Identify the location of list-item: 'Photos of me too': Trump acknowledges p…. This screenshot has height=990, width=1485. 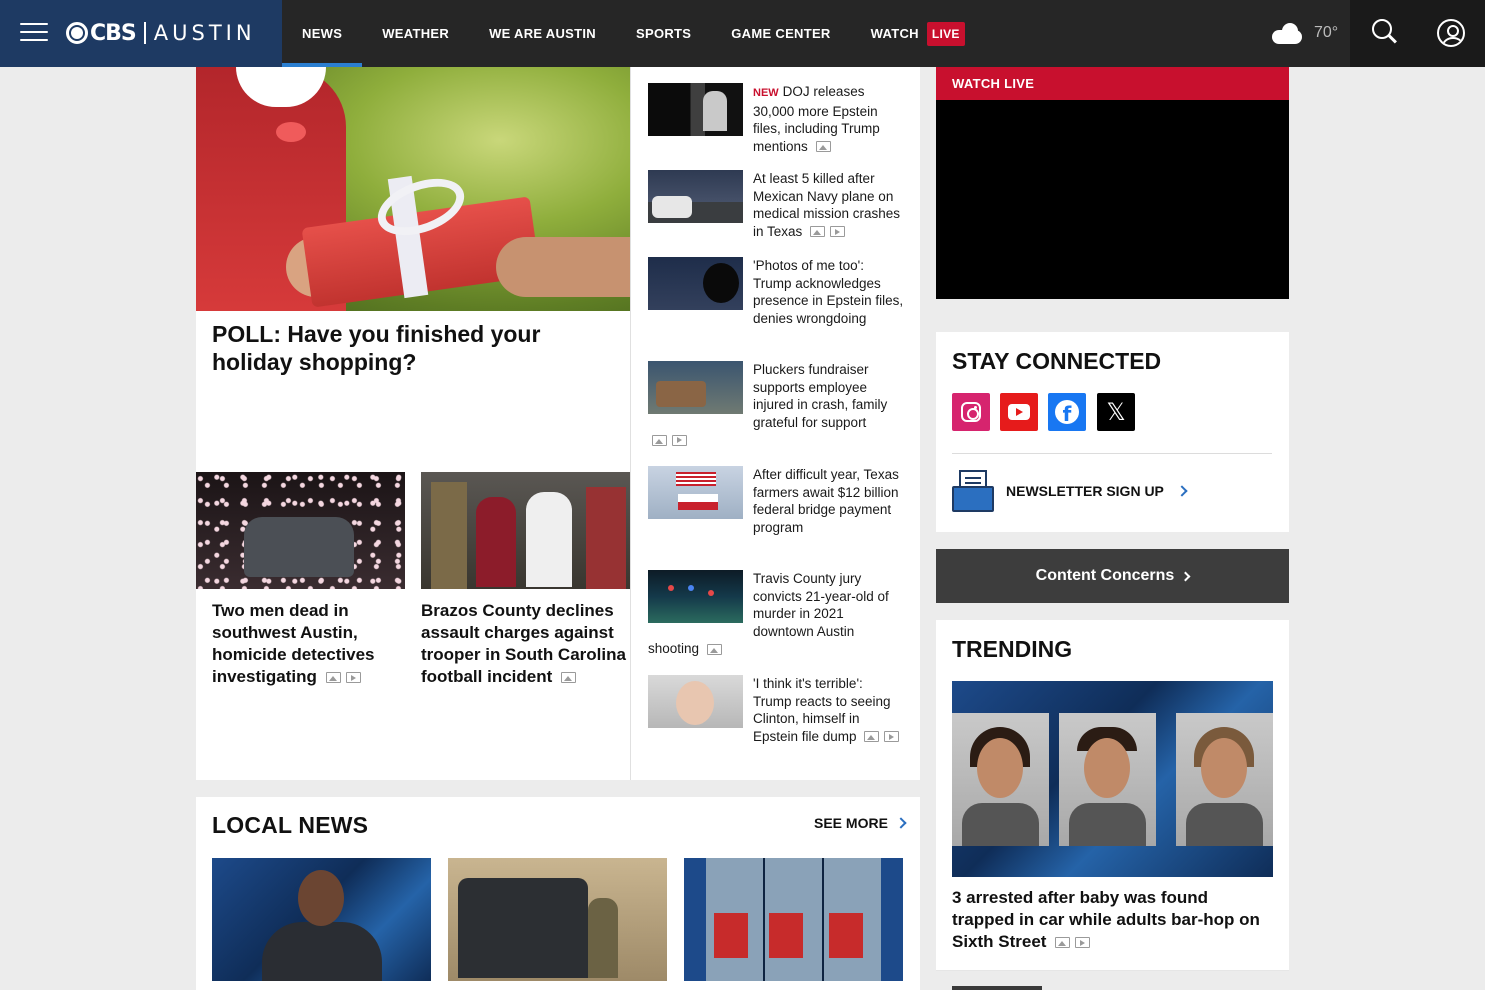
(776, 292).